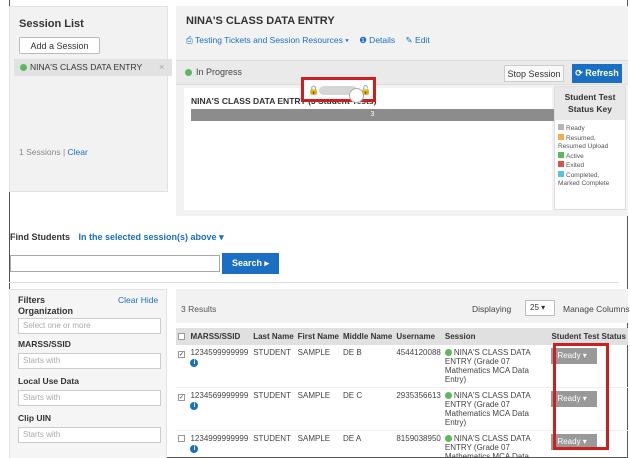 The height and width of the screenshot is (458, 630). Describe the element at coordinates (540, 308) in the screenshot. I see `per-page-select: 25 ▾` at that location.